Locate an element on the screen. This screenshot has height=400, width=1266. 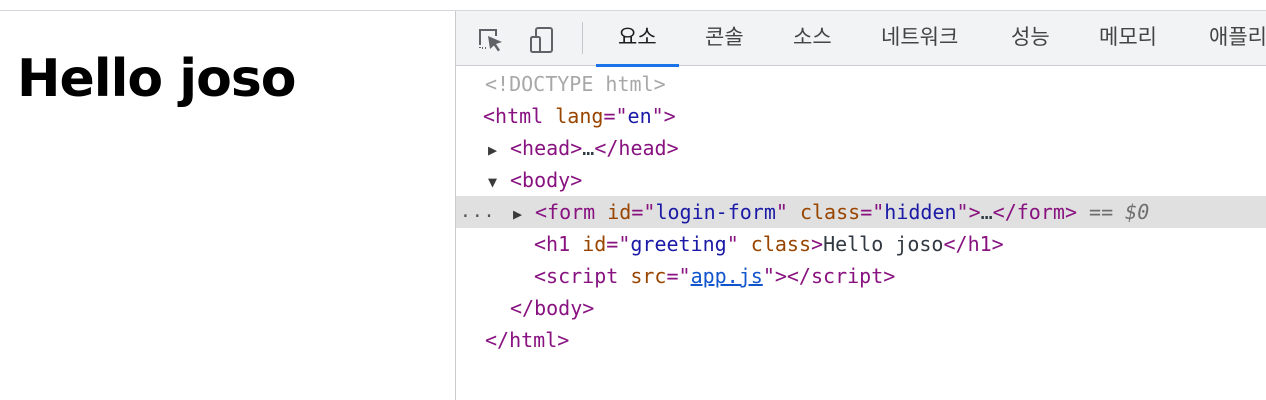
dom-node-h1: <h1 id="greeting" class>Hello joso</h1> is located at coordinates (861, 244).